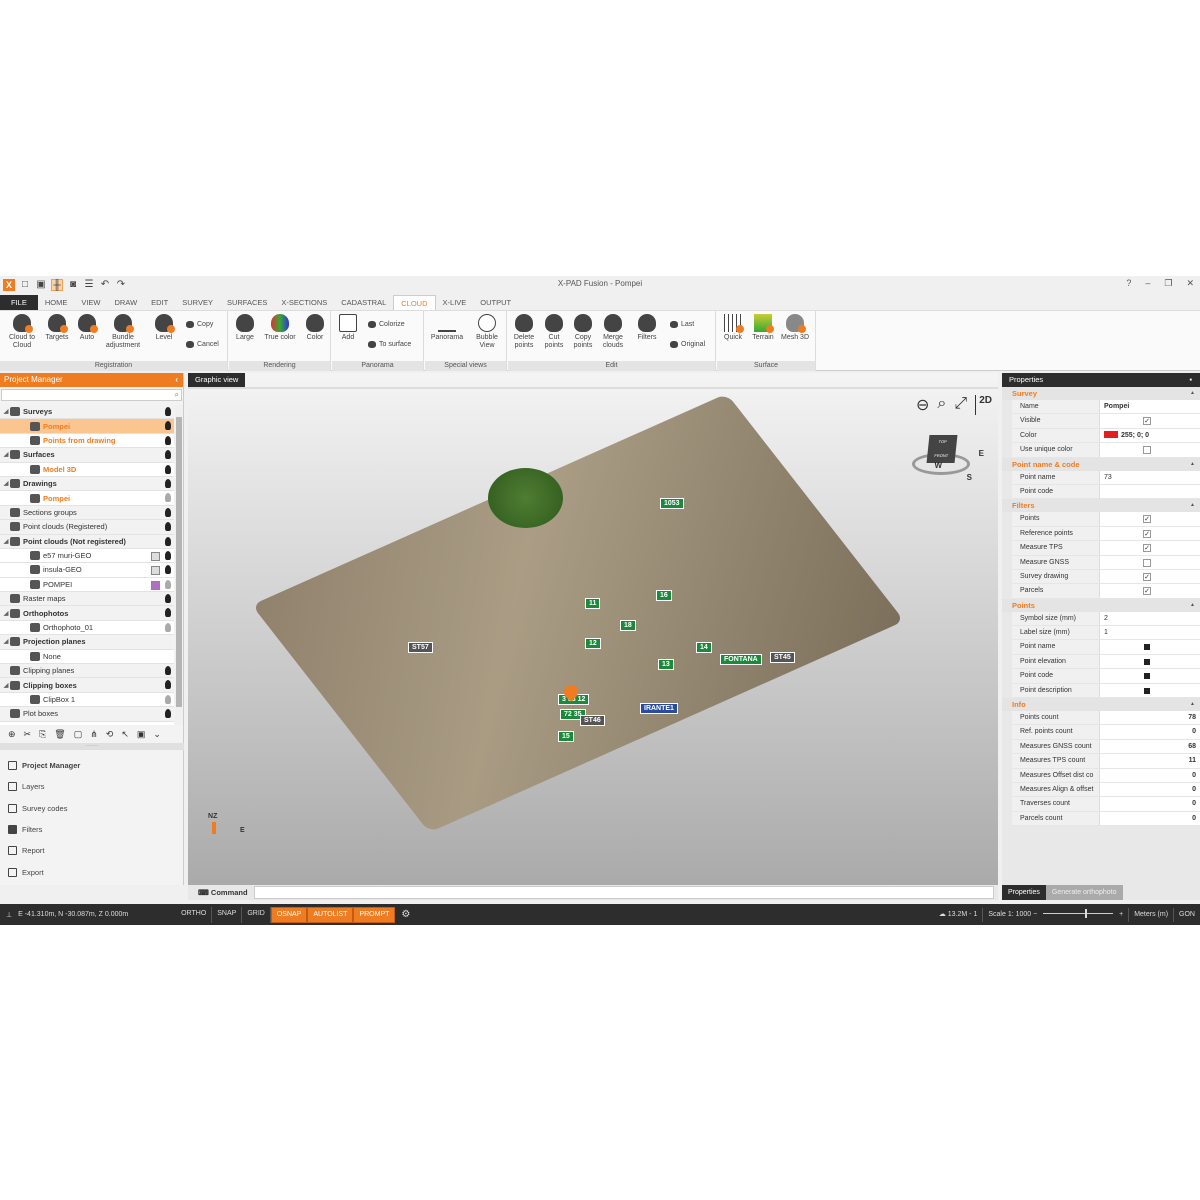 The image size is (1200, 1200). I want to click on nav-layers: Layers, so click(92, 786).